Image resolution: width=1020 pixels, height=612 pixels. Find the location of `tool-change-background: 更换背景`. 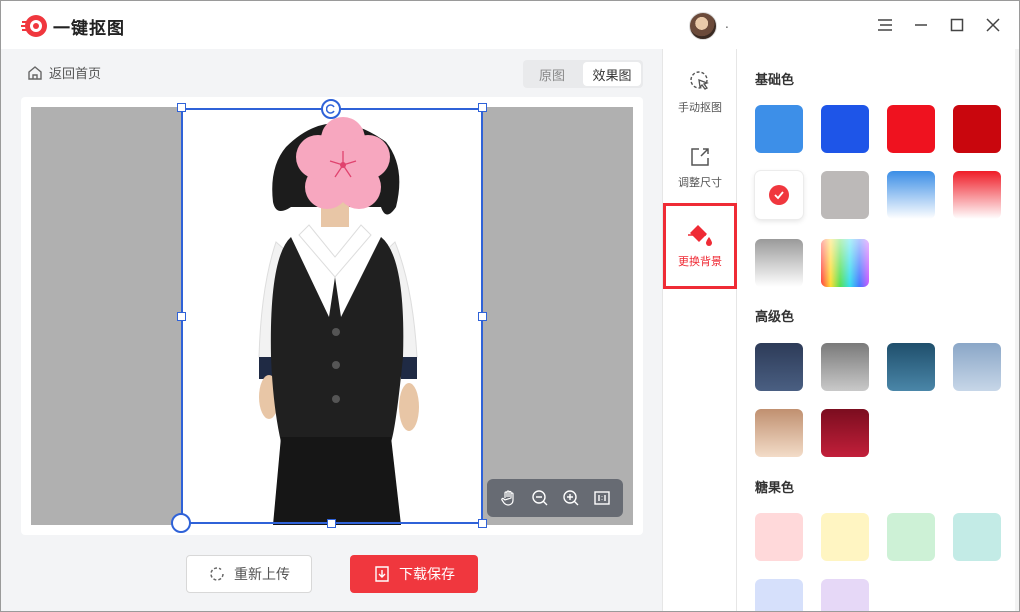

tool-change-background: 更换背景 is located at coordinates (700, 246).